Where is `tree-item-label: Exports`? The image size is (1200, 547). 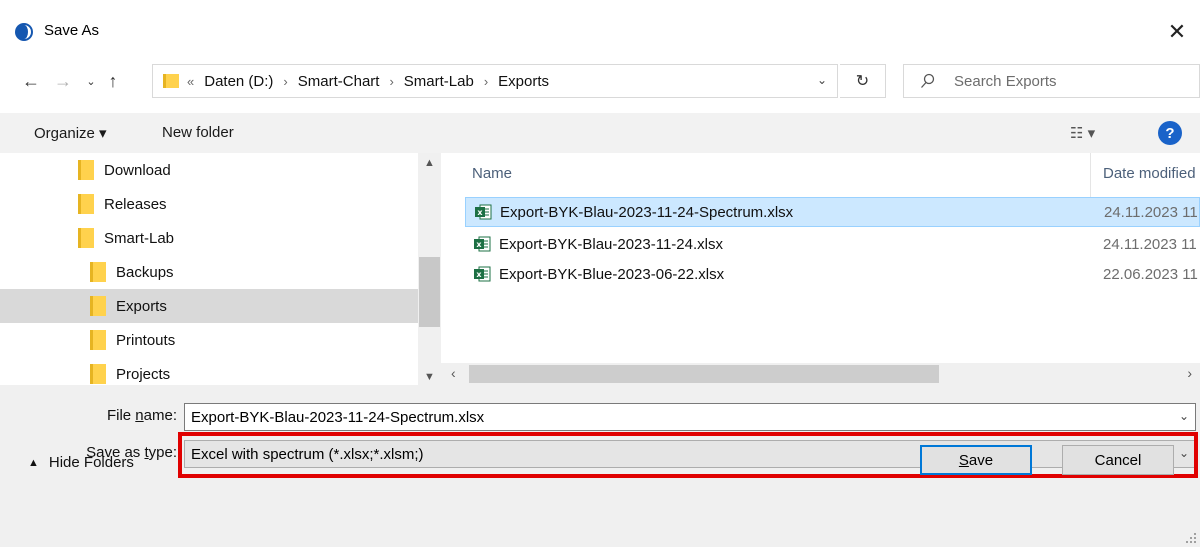
tree-item-label: Exports is located at coordinates (141, 306).